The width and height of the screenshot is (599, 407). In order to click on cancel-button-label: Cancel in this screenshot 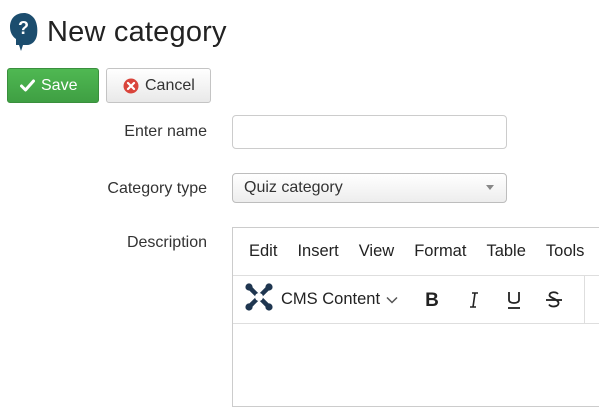, I will do `click(170, 85)`.